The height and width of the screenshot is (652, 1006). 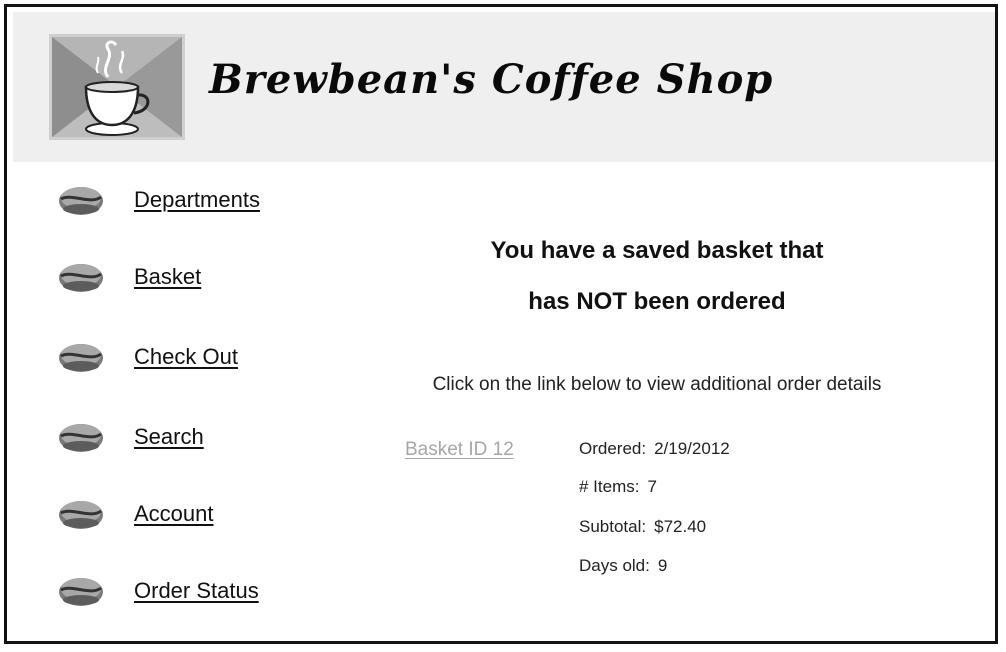 What do you see at coordinates (680, 526) in the screenshot?
I see `subtotal-value: $72.40` at bounding box center [680, 526].